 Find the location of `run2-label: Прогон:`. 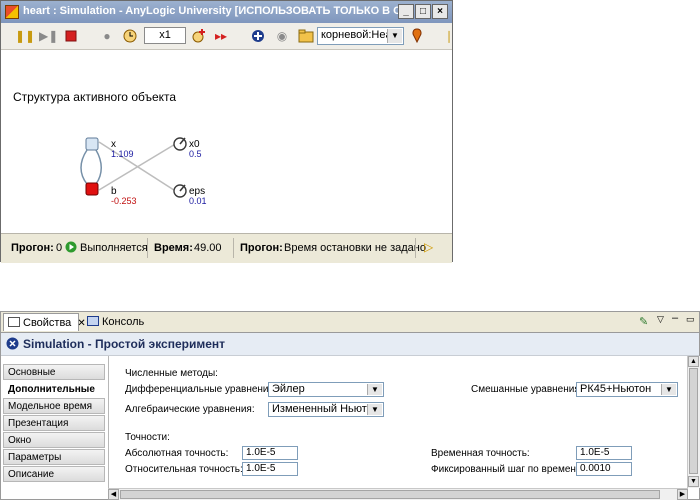

run2-label: Прогон: is located at coordinates (261, 248).